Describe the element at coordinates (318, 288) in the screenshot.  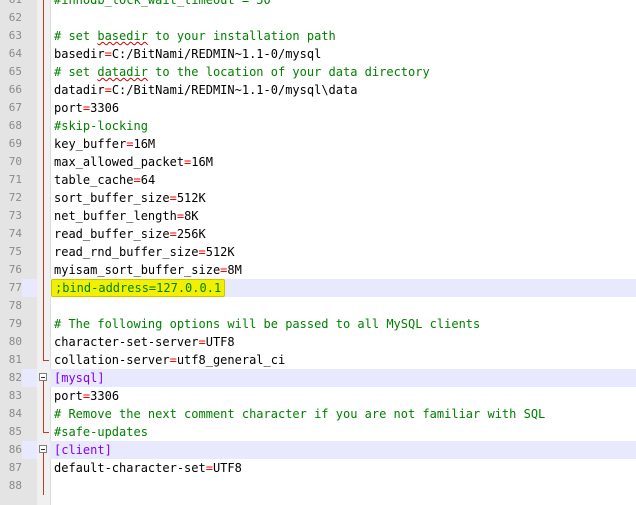
I see `code-line: 77 ;bind-address=127.0.0.1` at that location.